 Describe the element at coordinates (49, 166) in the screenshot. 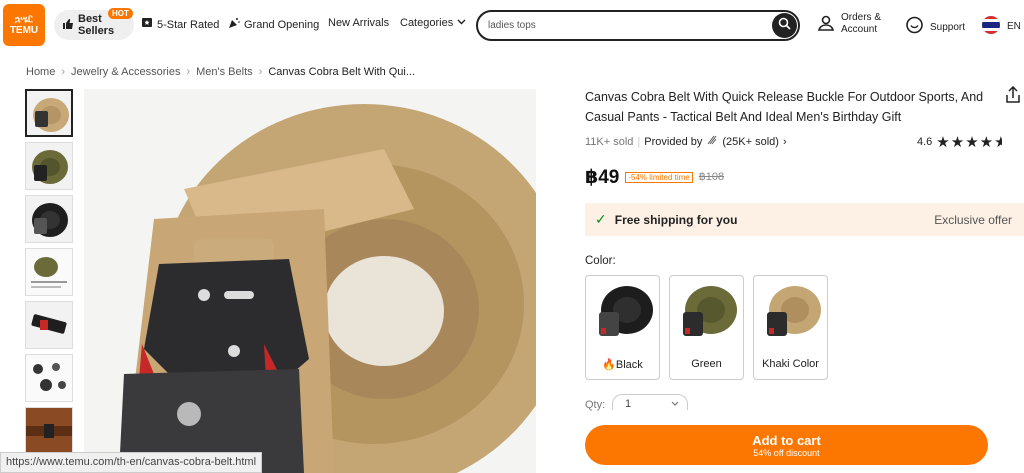

I see `thumbnail-green` at that location.